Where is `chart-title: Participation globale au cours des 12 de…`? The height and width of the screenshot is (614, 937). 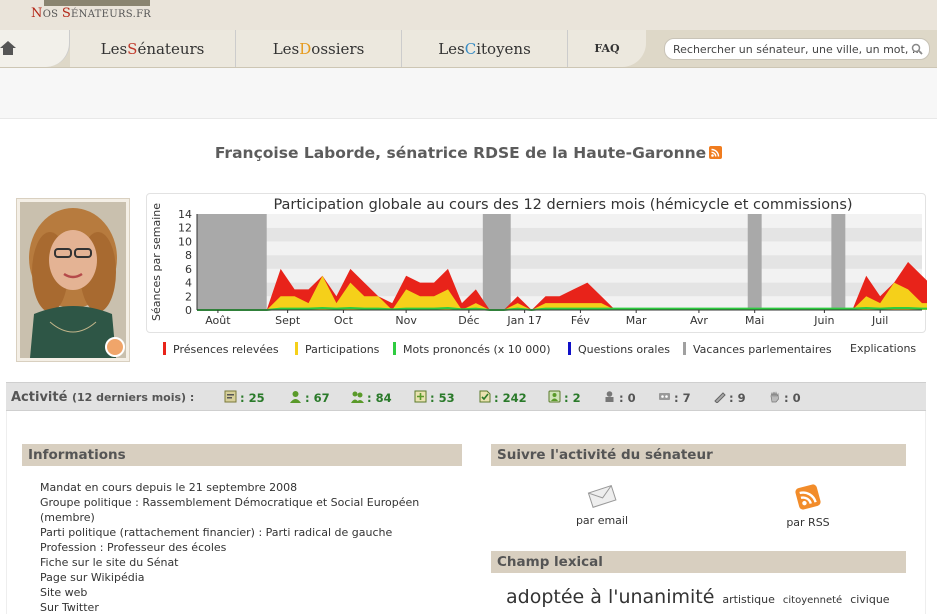
chart-title: Participation globale au cours des 12 de… is located at coordinates (562, 205).